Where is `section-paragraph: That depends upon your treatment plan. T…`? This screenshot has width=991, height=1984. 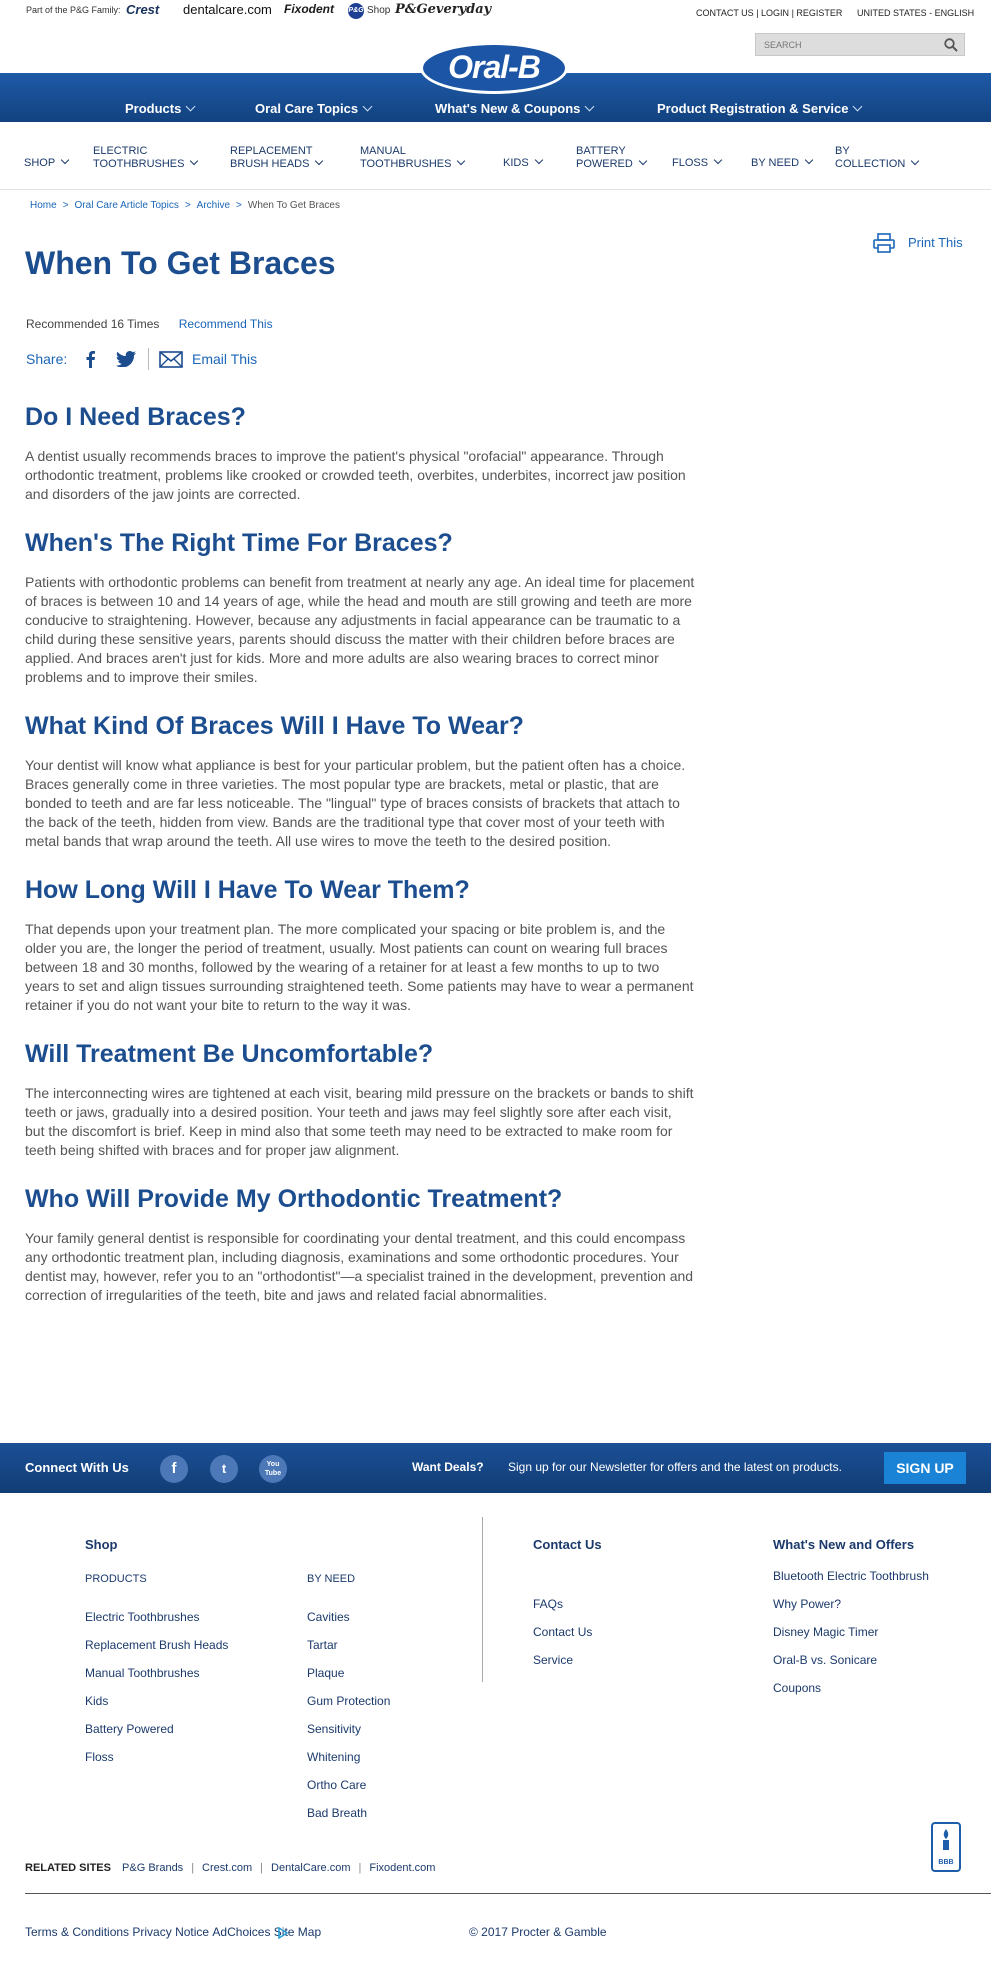
section-paragraph: That depends upon your treatment plan. T… is located at coordinates (359, 967).